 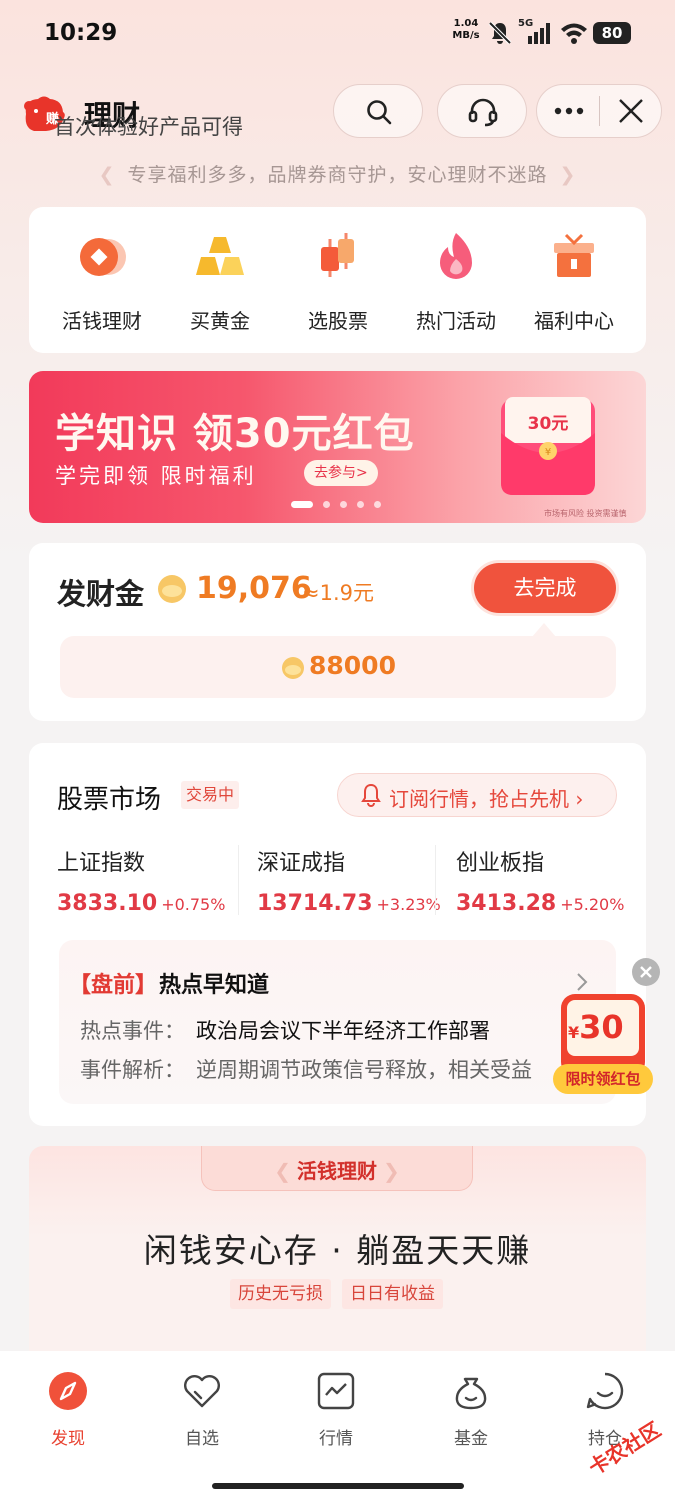 I want to click on candlestick-icon, so click(x=337, y=255).